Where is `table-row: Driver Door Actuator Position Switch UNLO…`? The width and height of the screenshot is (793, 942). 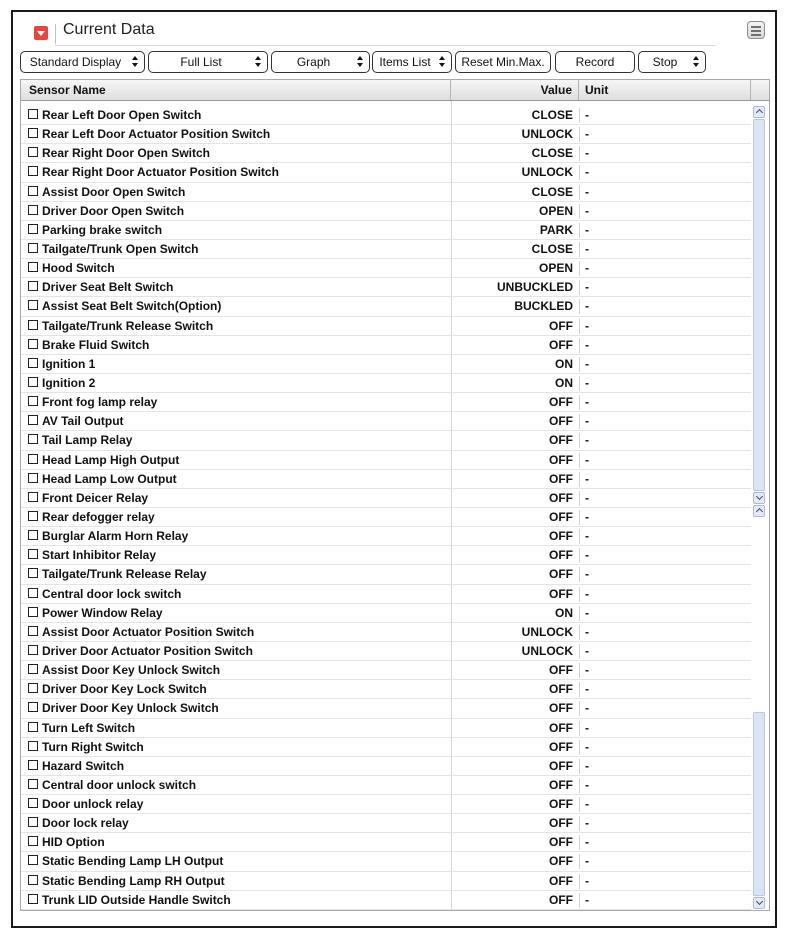
table-row: Driver Door Actuator Position Switch UNLO… is located at coordinates (386, 652).